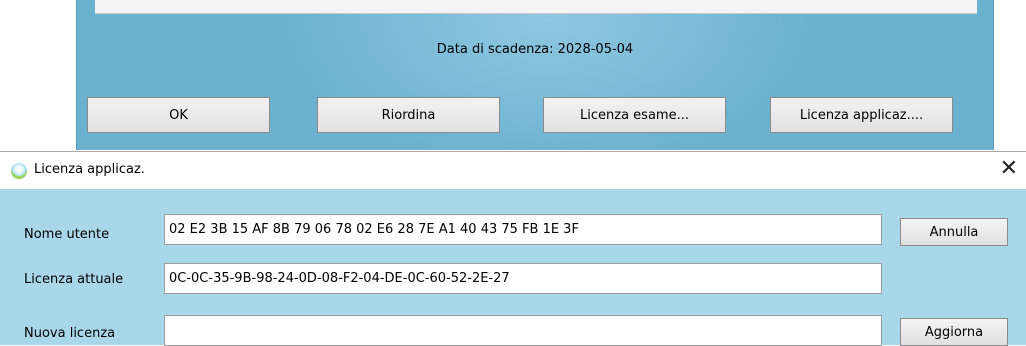 This screenshot has height=346, width=1026. I want to click on close-icon: ✕, so click(1009, 169).